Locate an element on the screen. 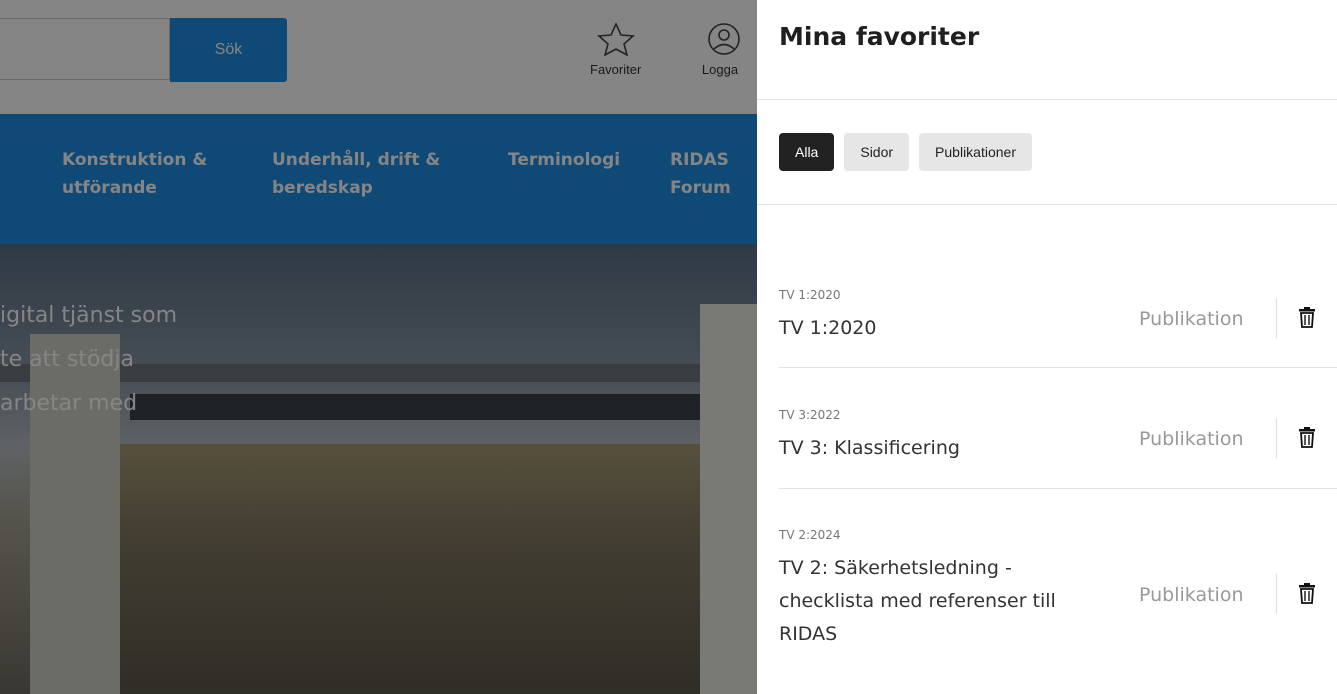  filter-publications: Publikationer is located at coordinates (975, 152).